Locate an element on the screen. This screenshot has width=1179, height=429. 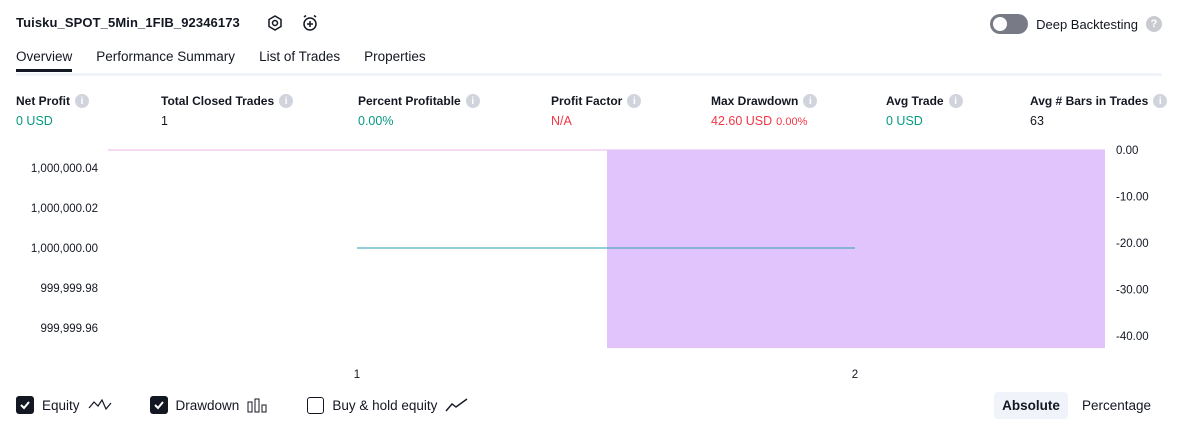
metric-label: Max Drawdown is located at coordinates (755, 101).